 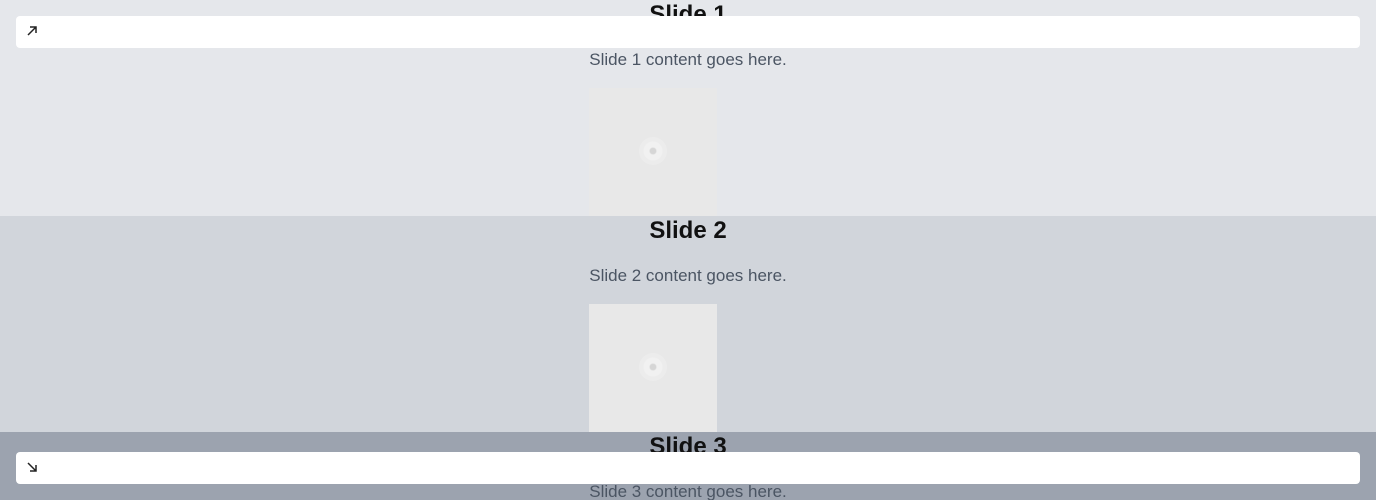 I want to click on previous-slide-button, so click(x=688, y=32).